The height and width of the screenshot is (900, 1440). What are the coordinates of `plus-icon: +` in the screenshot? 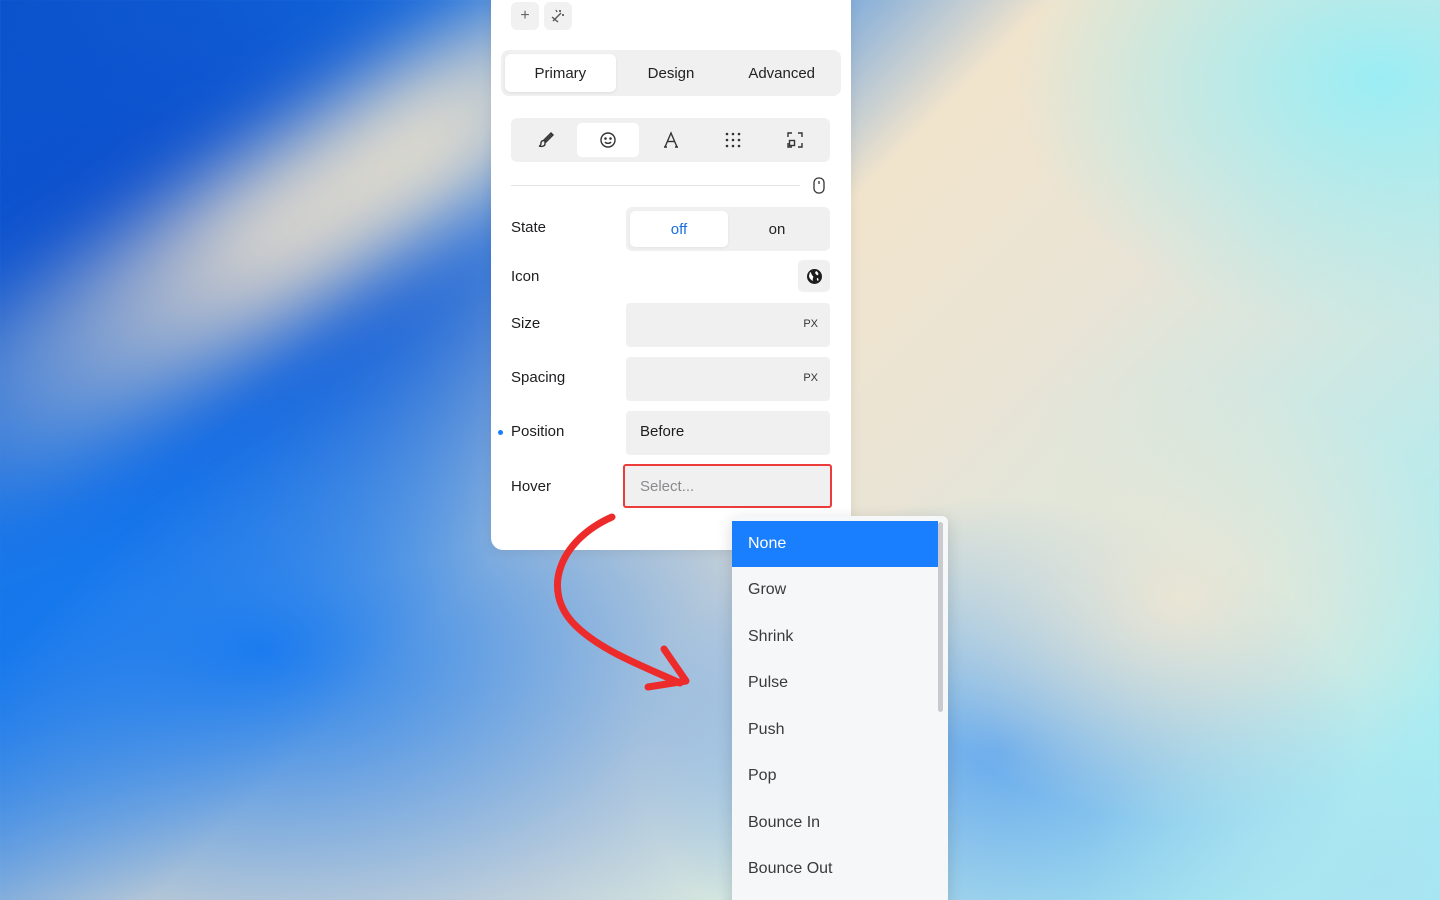 It's located at (525, 15).